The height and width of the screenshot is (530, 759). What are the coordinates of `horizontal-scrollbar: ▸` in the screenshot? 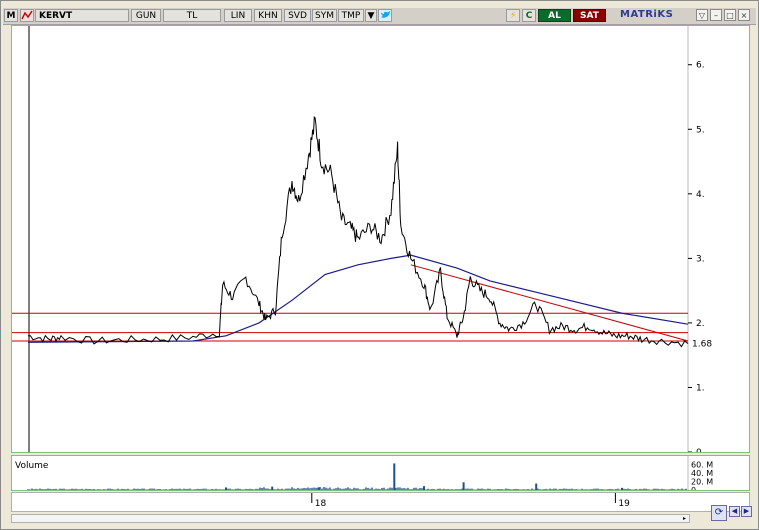 It's located at (350, 518).